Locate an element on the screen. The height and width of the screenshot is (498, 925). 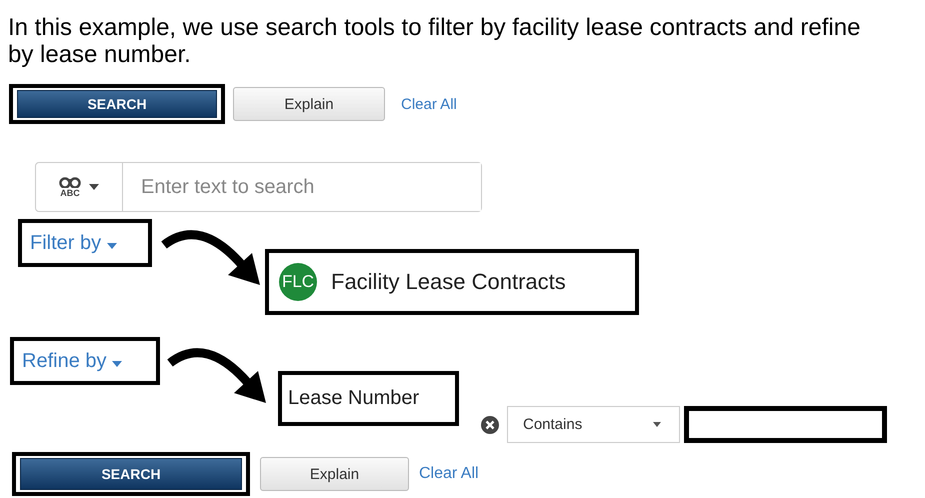
refine-by-dropdown: Refine by is located at coordinates (72, 361).